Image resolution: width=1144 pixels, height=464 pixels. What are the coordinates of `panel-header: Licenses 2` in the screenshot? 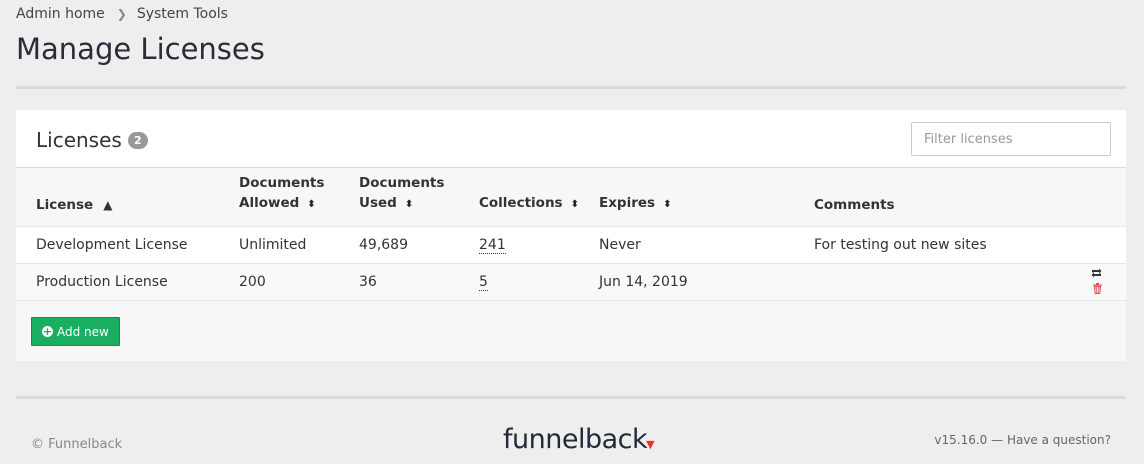 It's located at (571, 139).